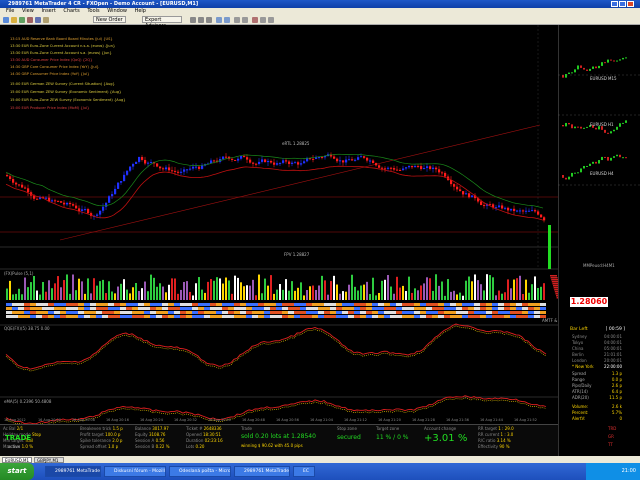  Describe the element at coordinates (48, 11) in the screenshot. I see `menu-insert: Insert` at that location.